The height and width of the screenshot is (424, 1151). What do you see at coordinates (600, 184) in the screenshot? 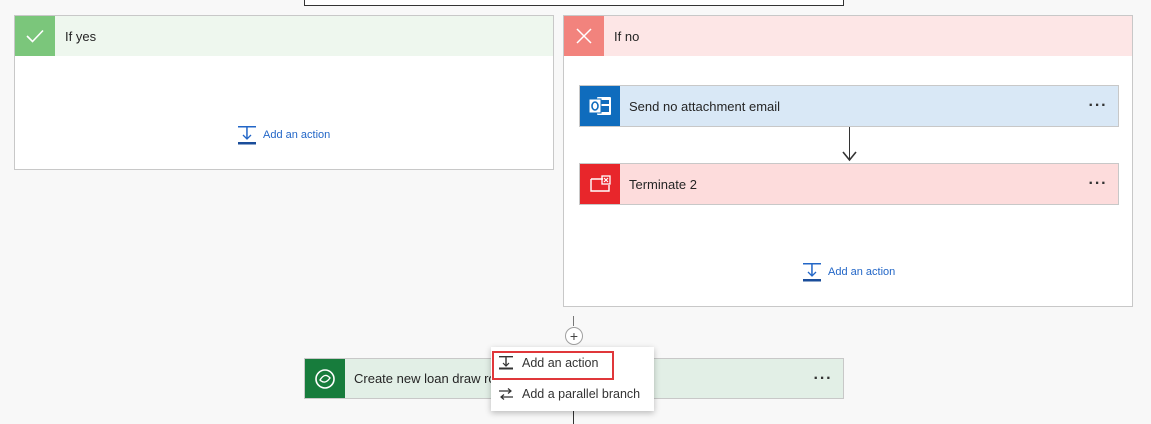
I see `terminate-icon` at bounding box center [600, 184].